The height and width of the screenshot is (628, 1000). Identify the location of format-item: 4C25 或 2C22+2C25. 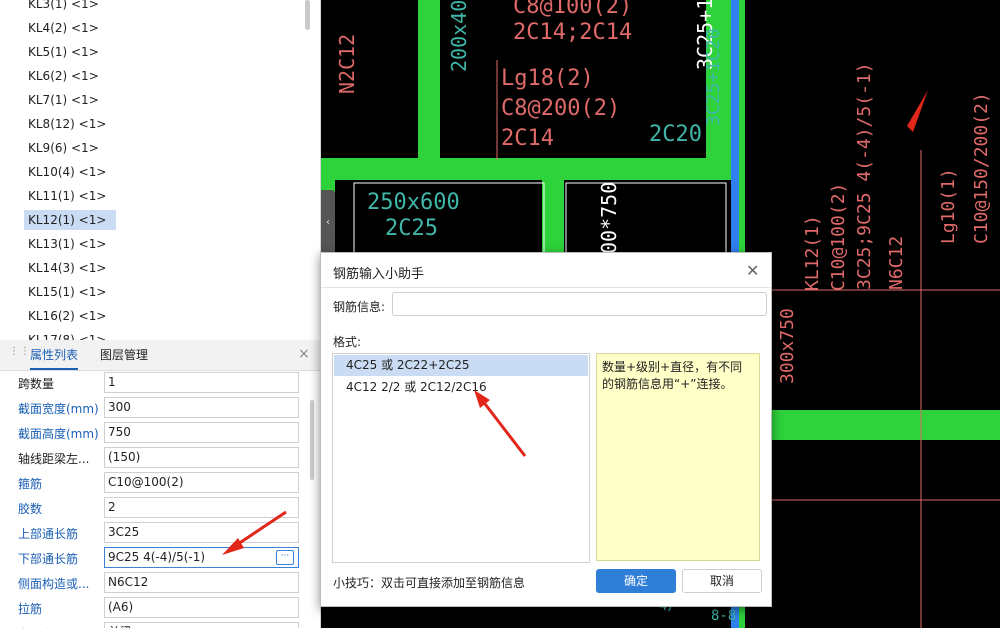
(461, 365).